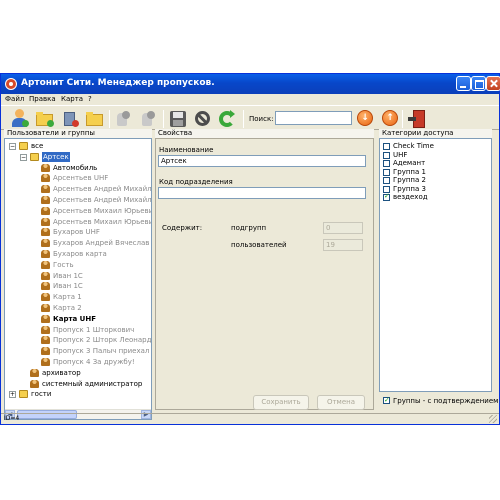 Image resolution: width=500 pixels, height=500 pixels. I want to click on search-up-icon: ↑, so click(390, 118).